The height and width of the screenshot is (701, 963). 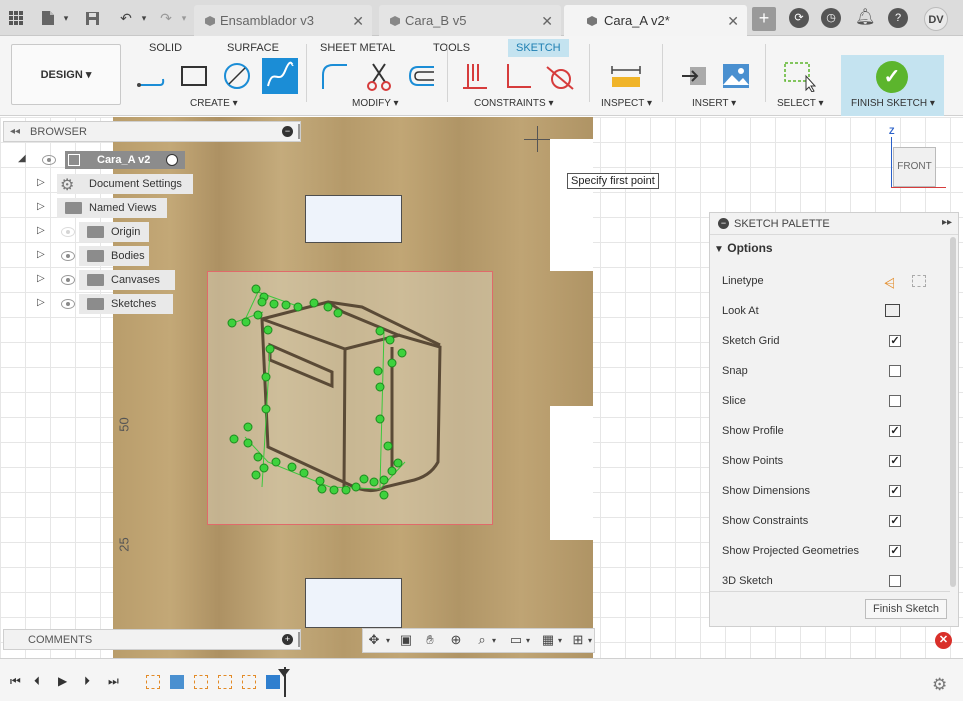 What do you see at coordinates (126, 18) in the screenshot?
I see `undo-icon: ↶` at bounding box center [126, 18].